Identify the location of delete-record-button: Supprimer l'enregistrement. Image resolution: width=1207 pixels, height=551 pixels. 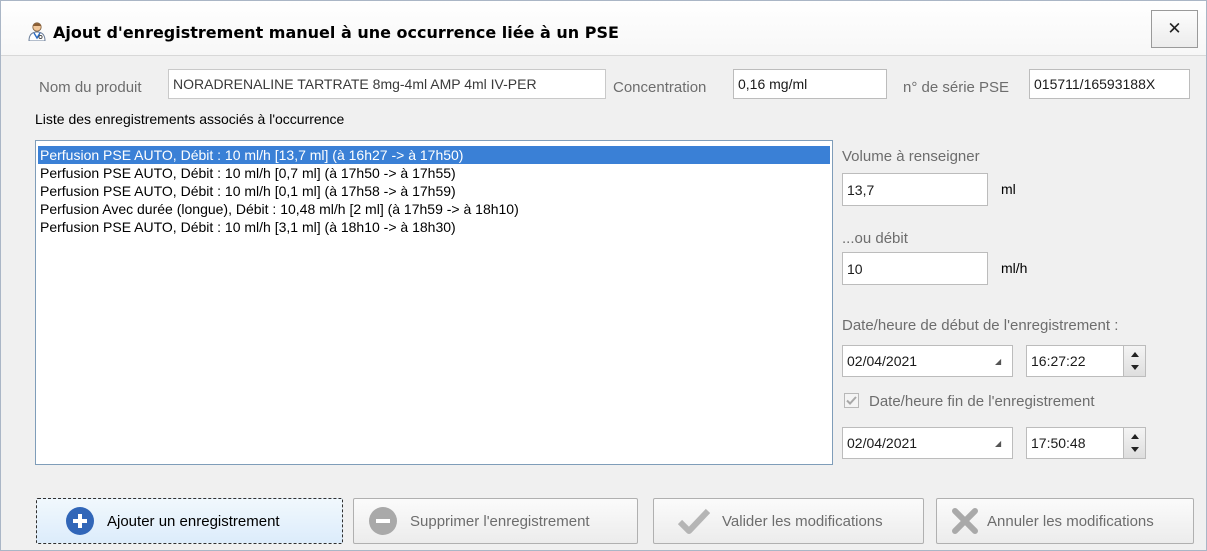
(495, 521).